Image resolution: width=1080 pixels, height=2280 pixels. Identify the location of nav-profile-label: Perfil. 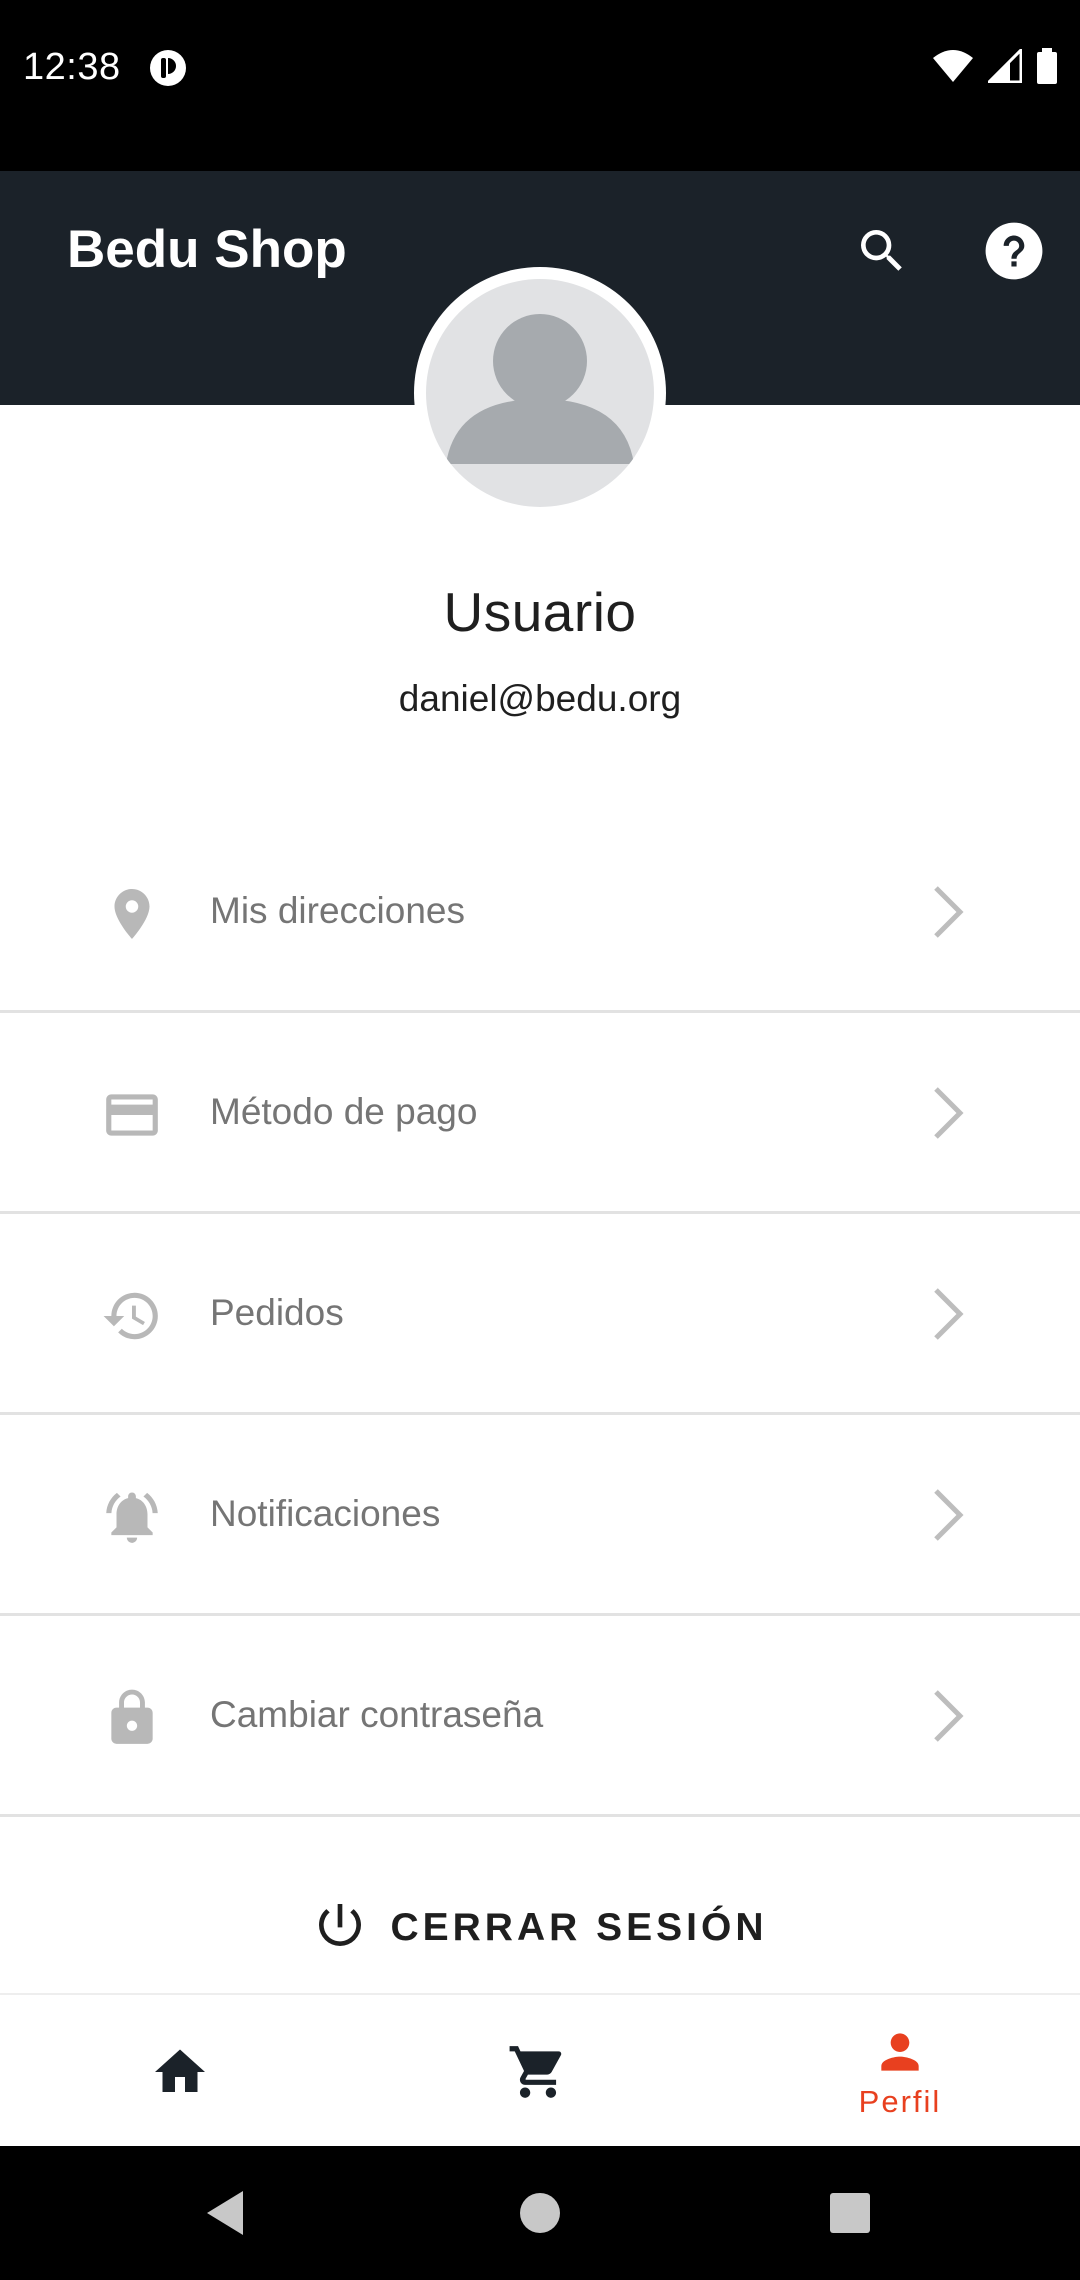
(900, 2101).